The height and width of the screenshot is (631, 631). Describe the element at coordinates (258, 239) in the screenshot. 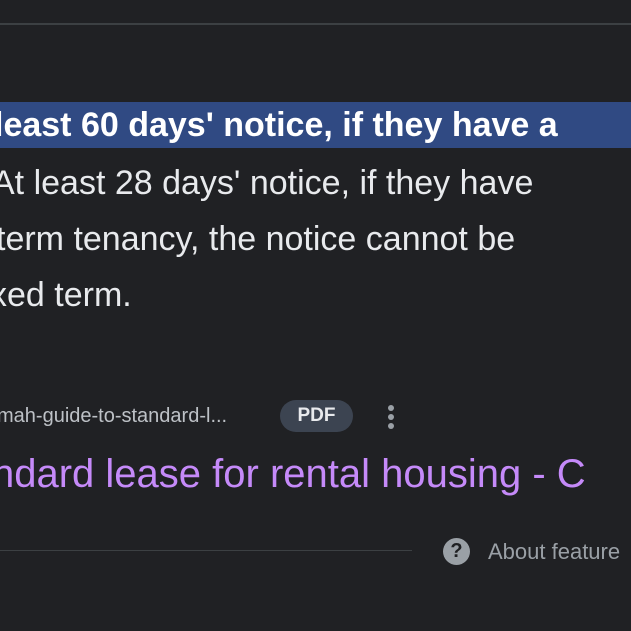

I see `snippet-line: term tenancy, the notice cannot be` at that location.